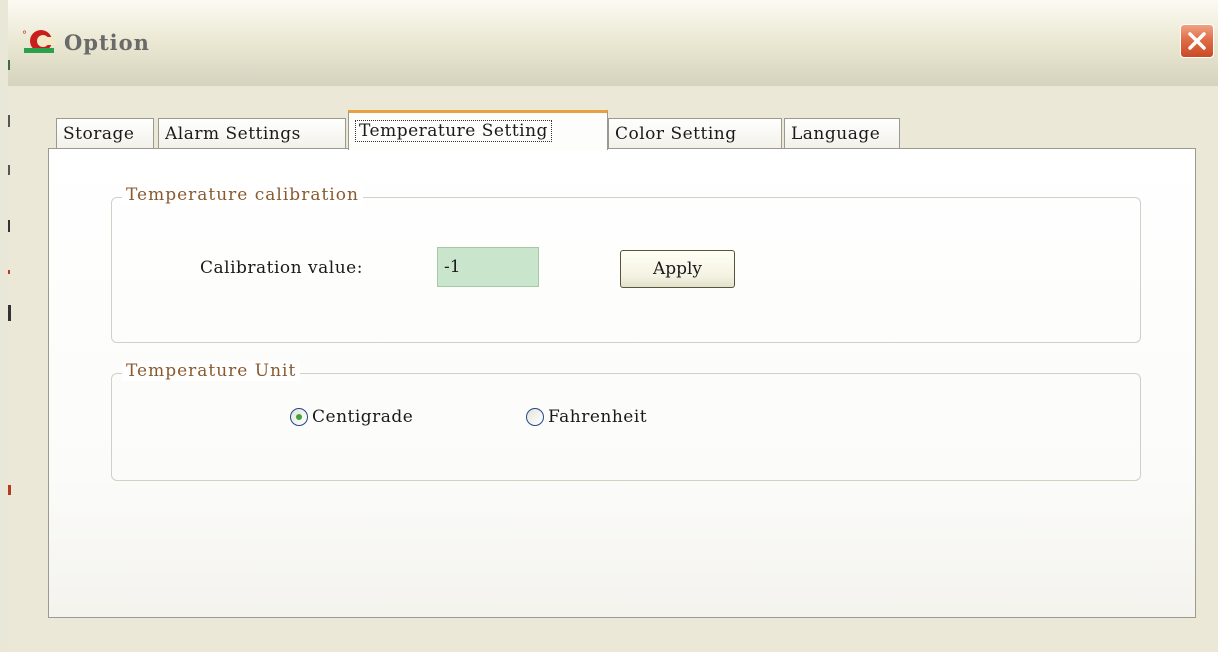 Image resolution: width=1218 pixels, height=652 pixels. I want to click on close-icon, so click(1197, 41).